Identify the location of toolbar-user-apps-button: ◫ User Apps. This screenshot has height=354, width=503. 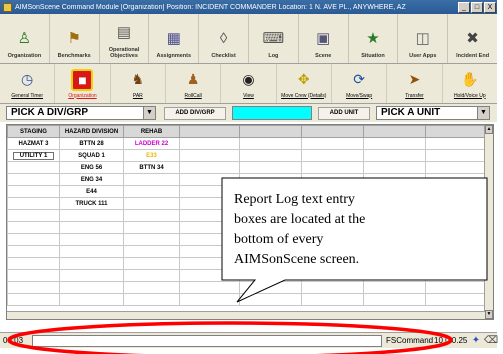
(423, 38).